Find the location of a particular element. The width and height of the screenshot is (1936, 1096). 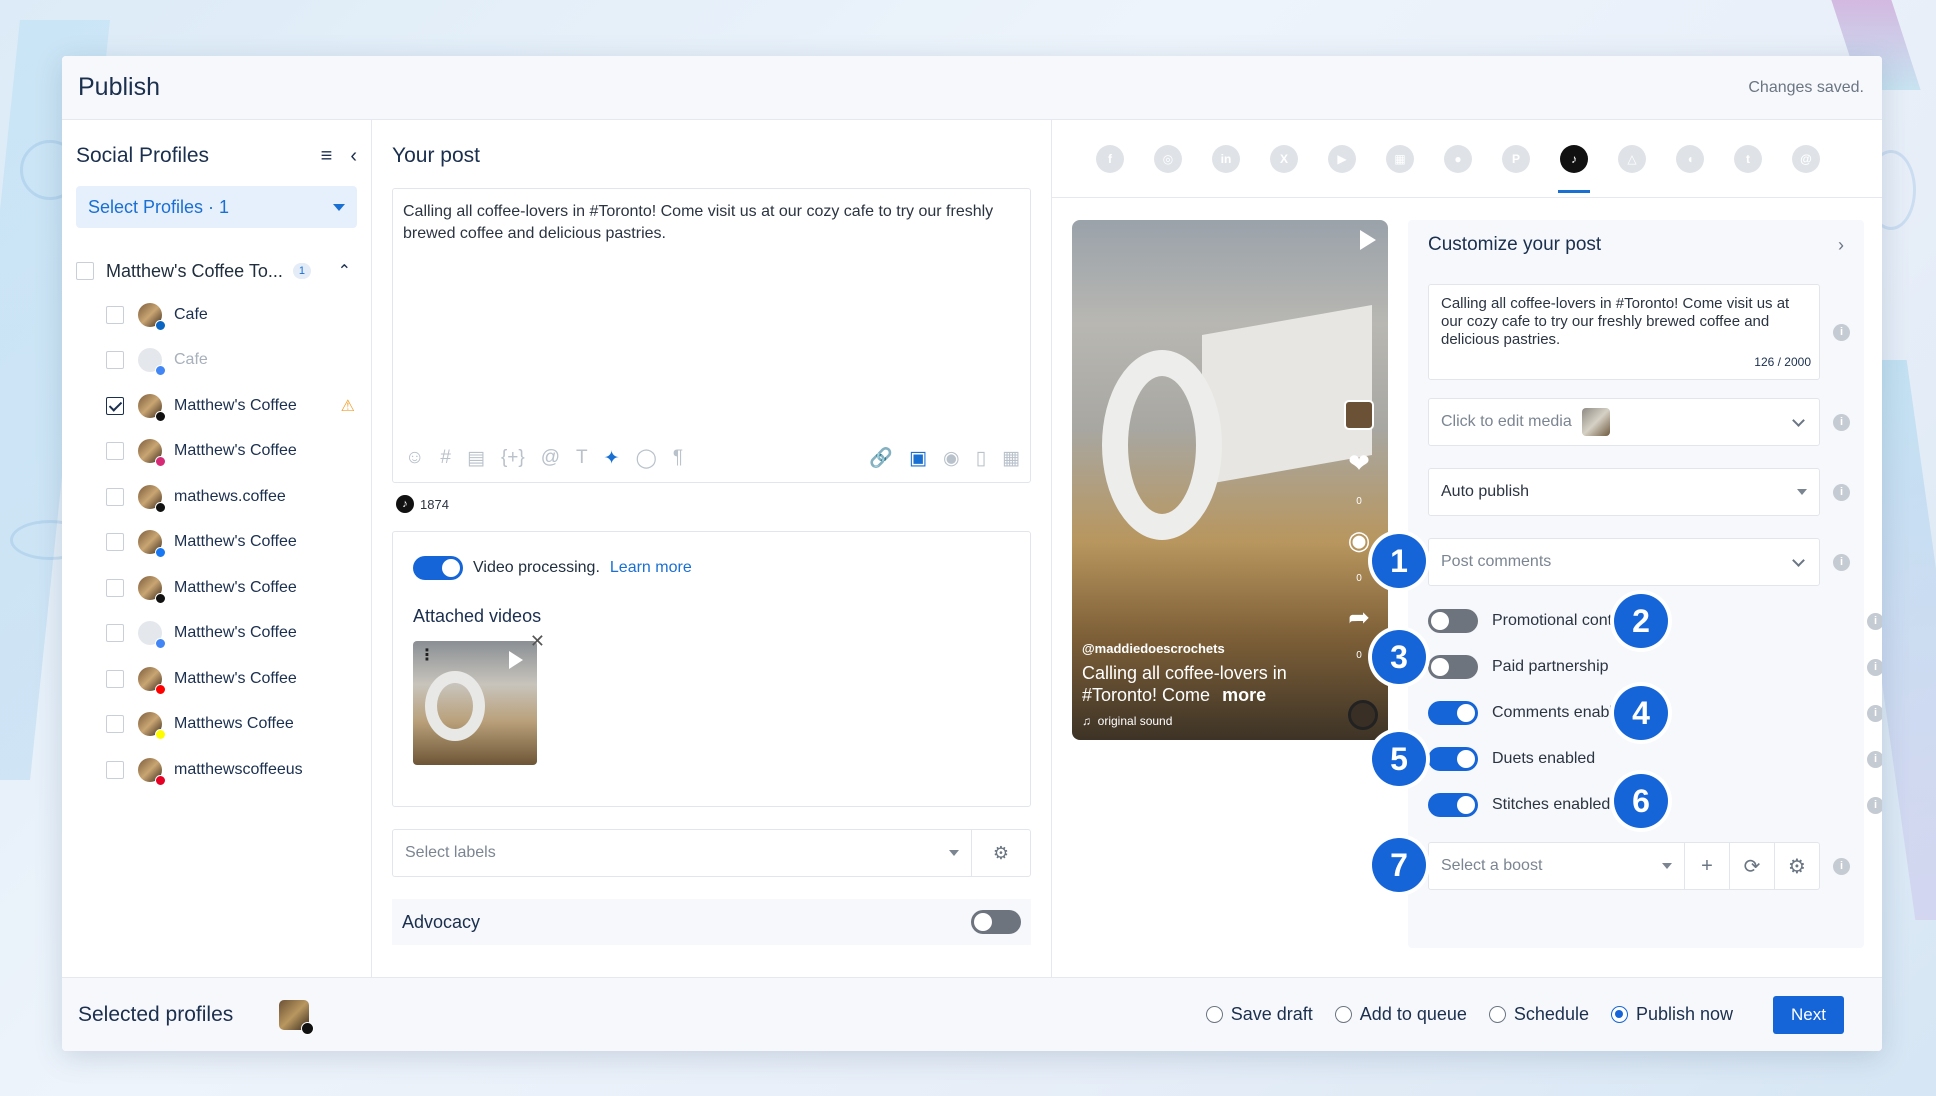

threads-icon: @ is located at coordinates (1806, 158).